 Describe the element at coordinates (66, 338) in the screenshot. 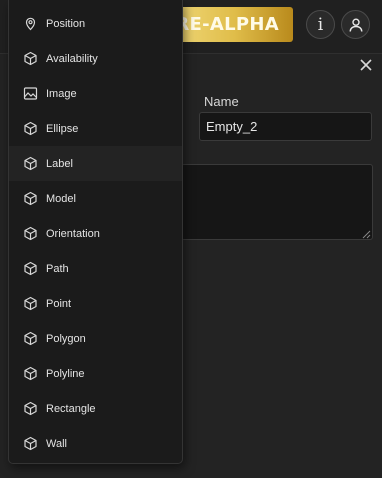

I see `menu-item-label: Polygon` at that location.